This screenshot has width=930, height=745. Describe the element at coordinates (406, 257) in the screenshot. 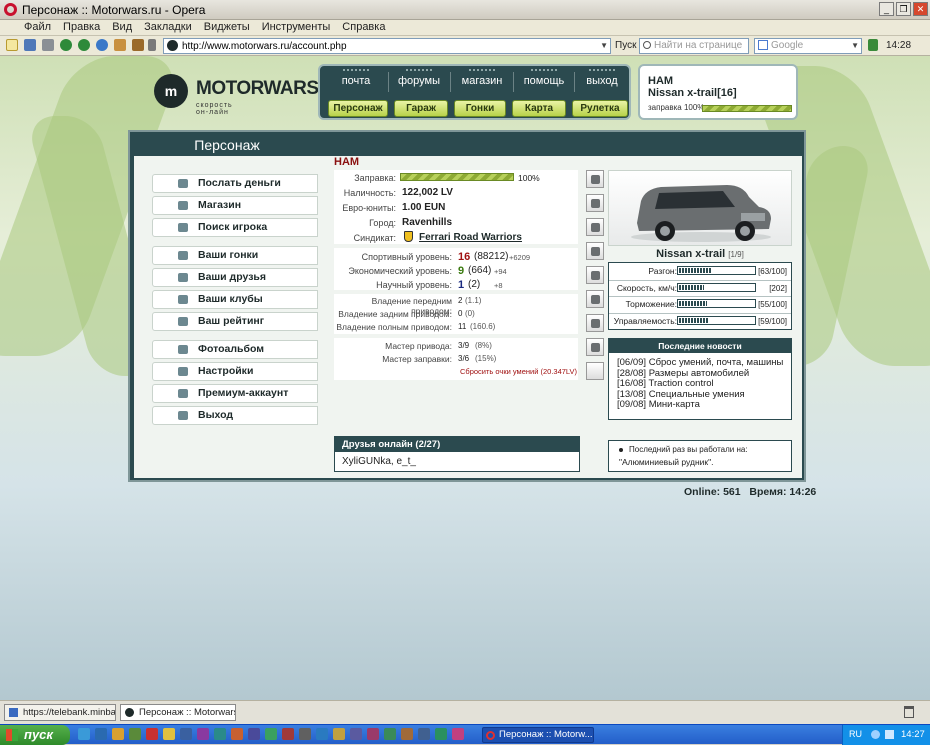

I see `level-label: Спортивный уровень:` at that location.